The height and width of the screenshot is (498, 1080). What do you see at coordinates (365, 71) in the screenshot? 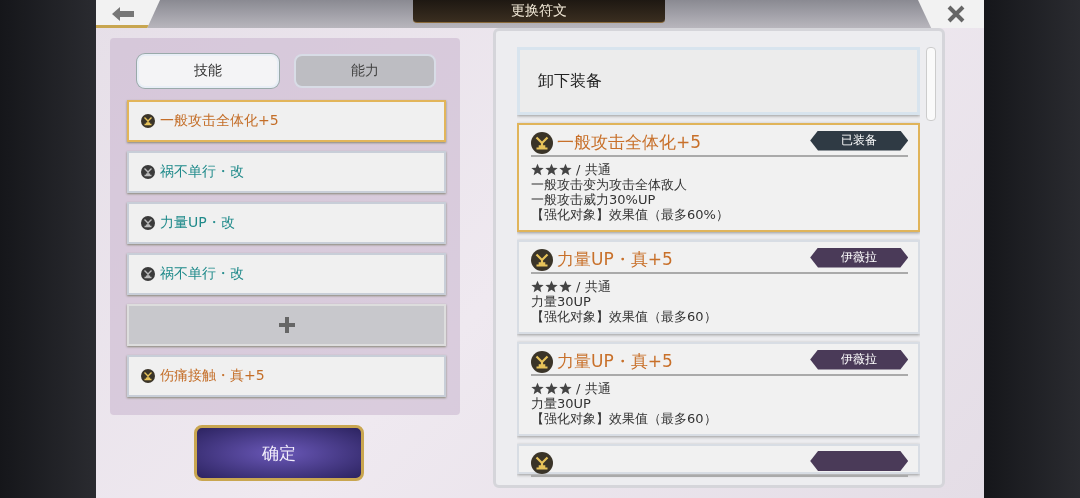
I see `tab: 能力` at bounding box center [365, 71].